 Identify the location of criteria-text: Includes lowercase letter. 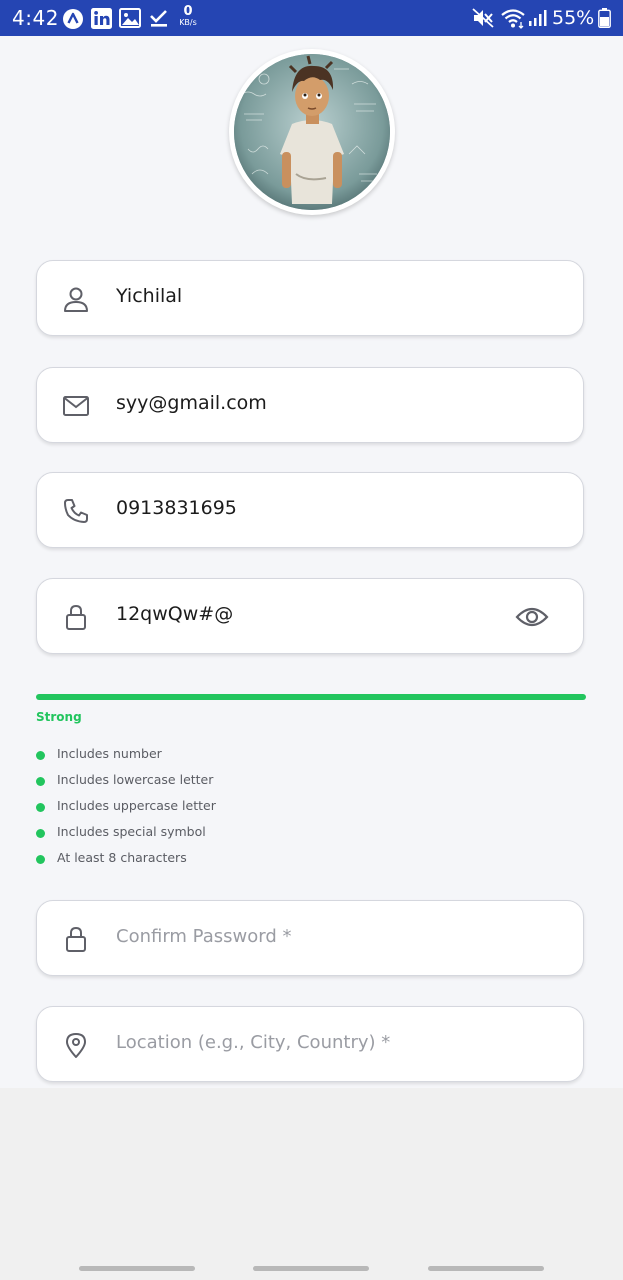
(135, 779).